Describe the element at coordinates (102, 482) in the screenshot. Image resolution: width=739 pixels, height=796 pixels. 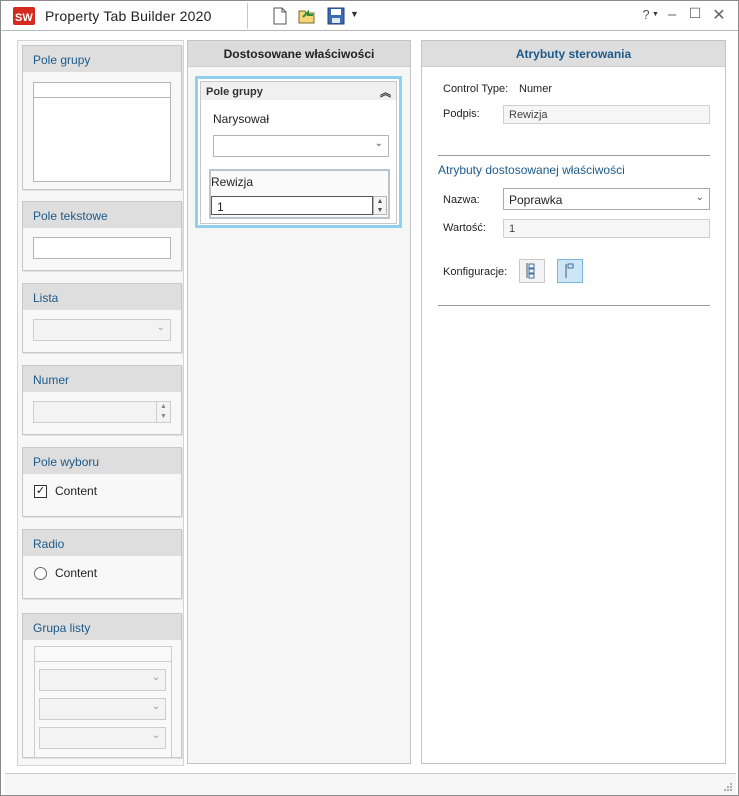
I see `palette-checkbox: Pole wyboru ✓ Content` at that location.